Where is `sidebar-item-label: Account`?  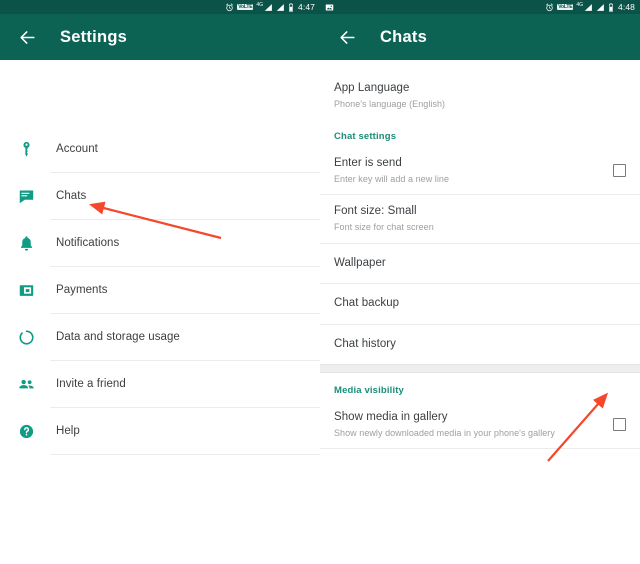 sidebar-item-label: Account is located at coordinates (77, 149).